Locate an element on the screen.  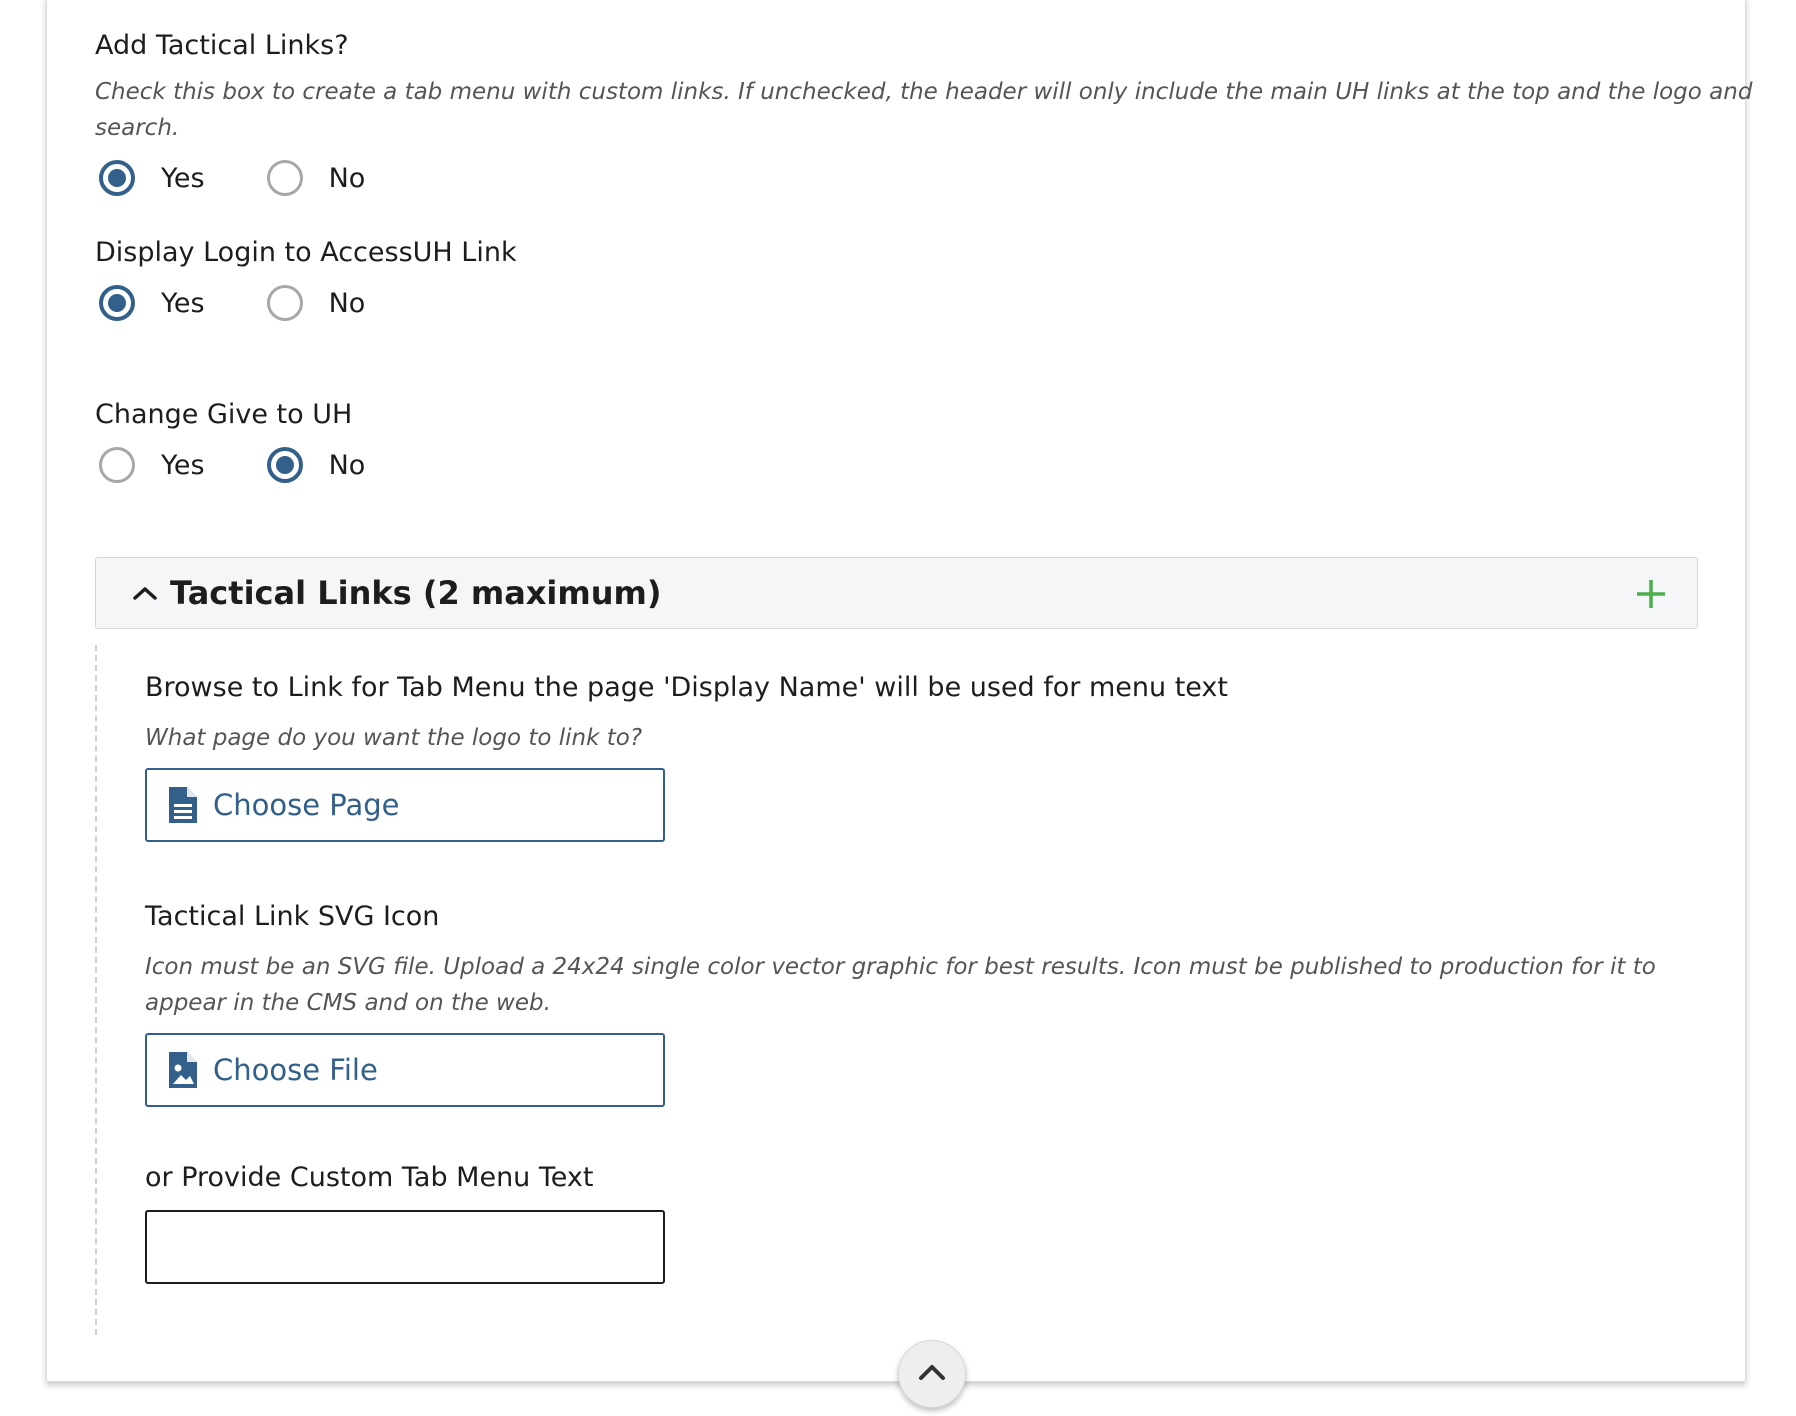
field-give-to-uh: Change Give to UH Yes No is located at coordinates (259, 442).